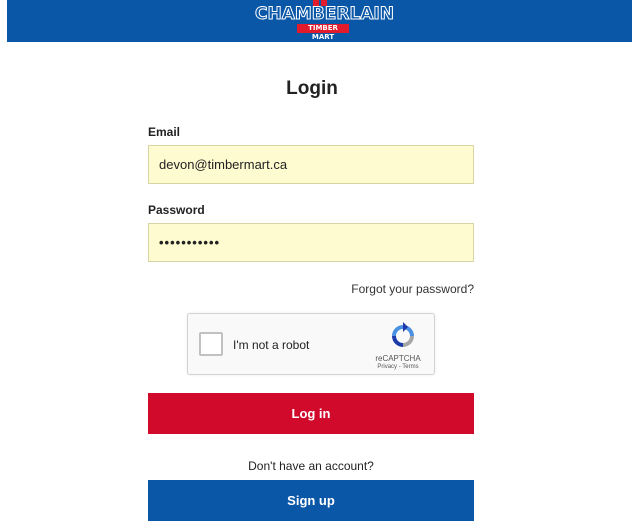 The image size is (632, 521). I want to click on chamberlain-logo: CHAMBERLAIN TIMBER MART, so click(325, 20).